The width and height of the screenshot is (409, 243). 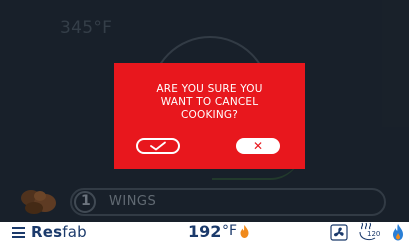 What do you see at coordinates (244, 231) in the screenshot?
I see `flame-icon` at bounding box center [244, 231].